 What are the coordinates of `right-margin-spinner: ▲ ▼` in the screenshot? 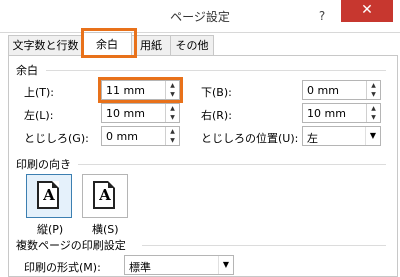 It's located at (373, 113).